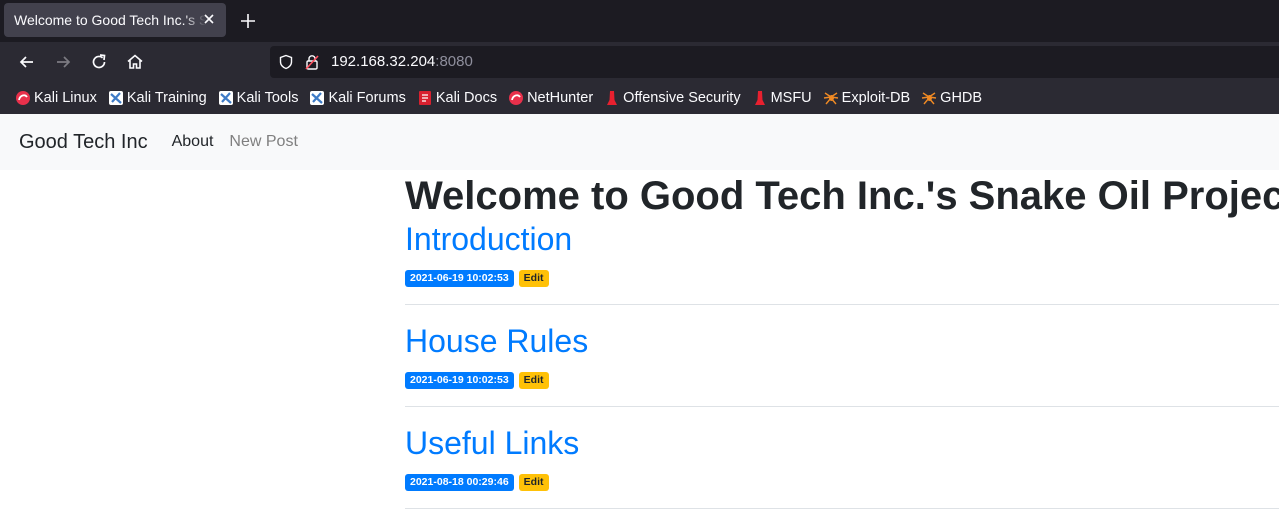 The width and height of the screenshot is (1279, 531). What do you see at coordinates (99, 62) in the screenshot?
I see `reload-icon` at bounding box center [99, 62].